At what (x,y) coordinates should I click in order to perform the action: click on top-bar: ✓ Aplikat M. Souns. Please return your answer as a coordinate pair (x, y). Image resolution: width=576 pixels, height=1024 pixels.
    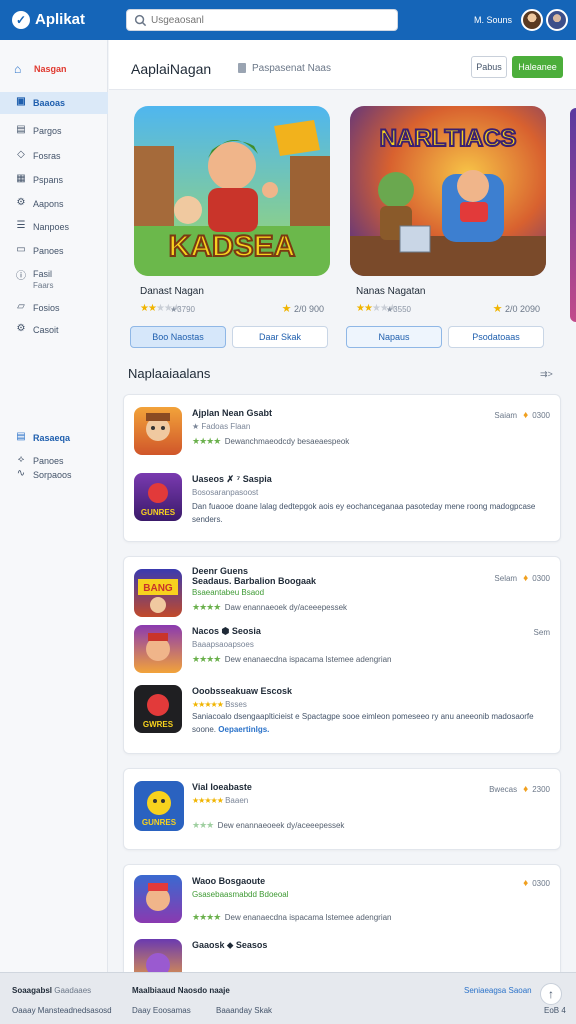
    Looking at the image, I should click on (288, 20).